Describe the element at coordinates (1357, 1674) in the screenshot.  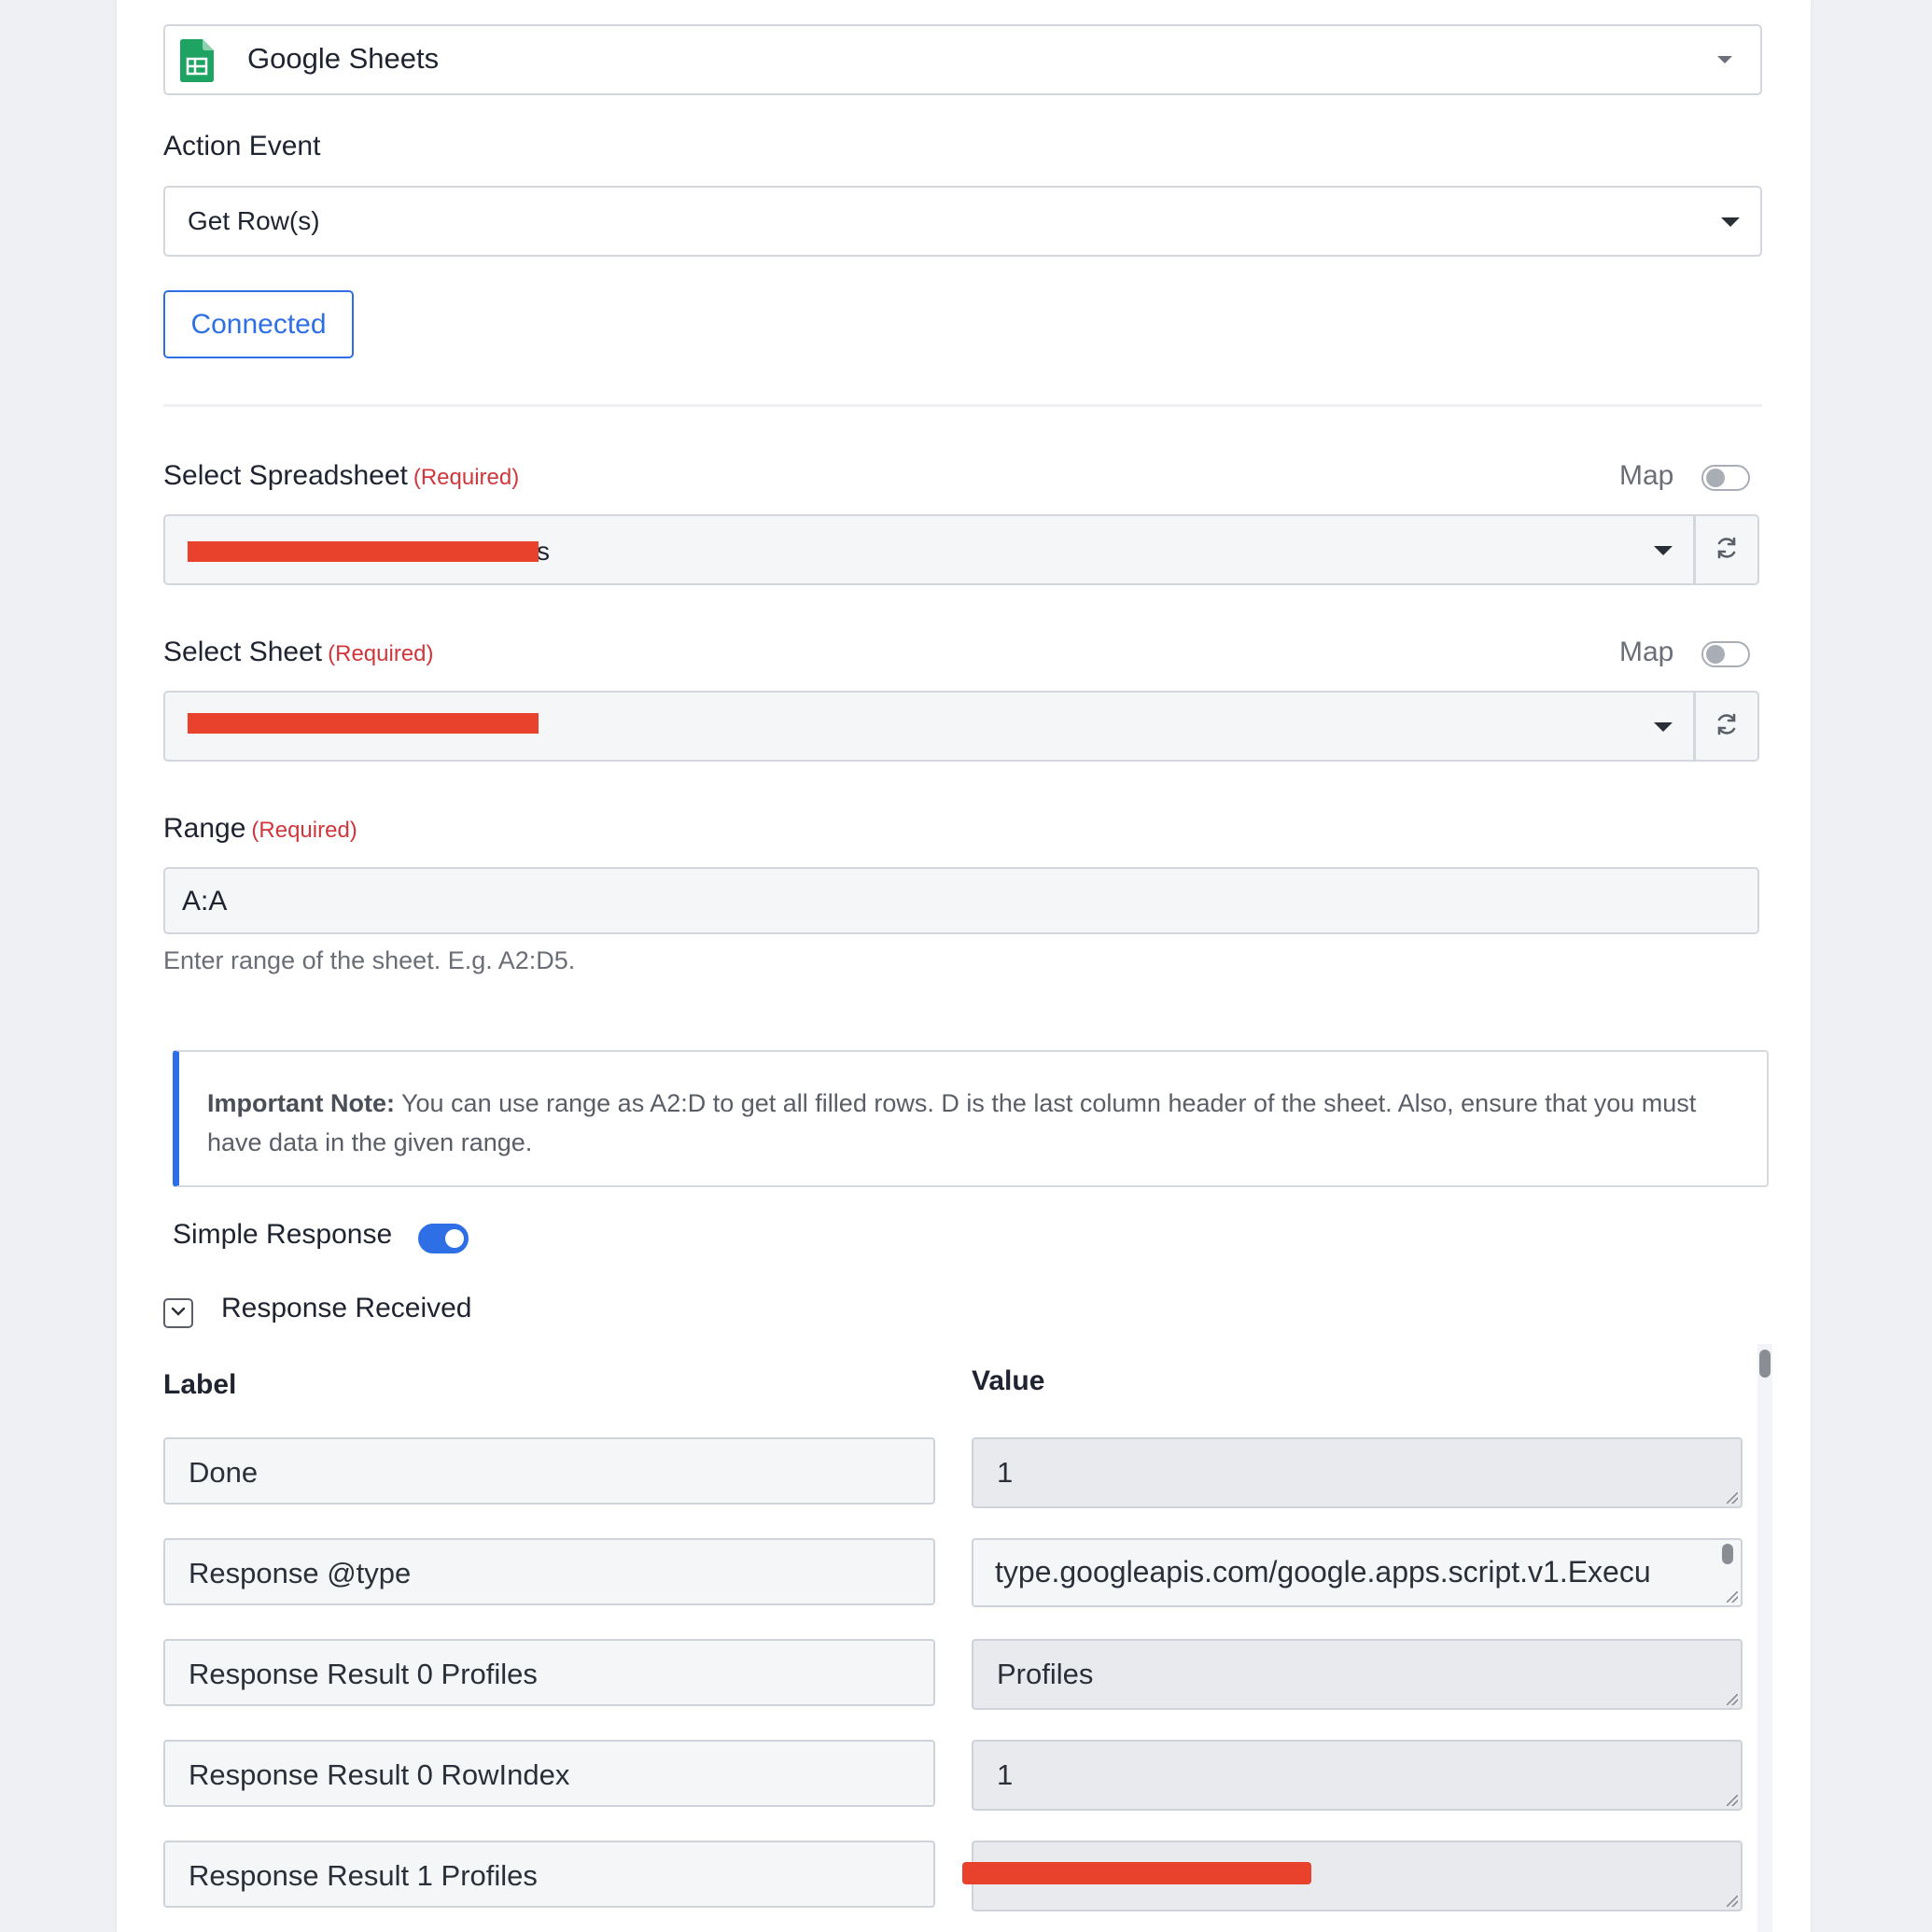
I see `response-value-field: Profiles` at that location.